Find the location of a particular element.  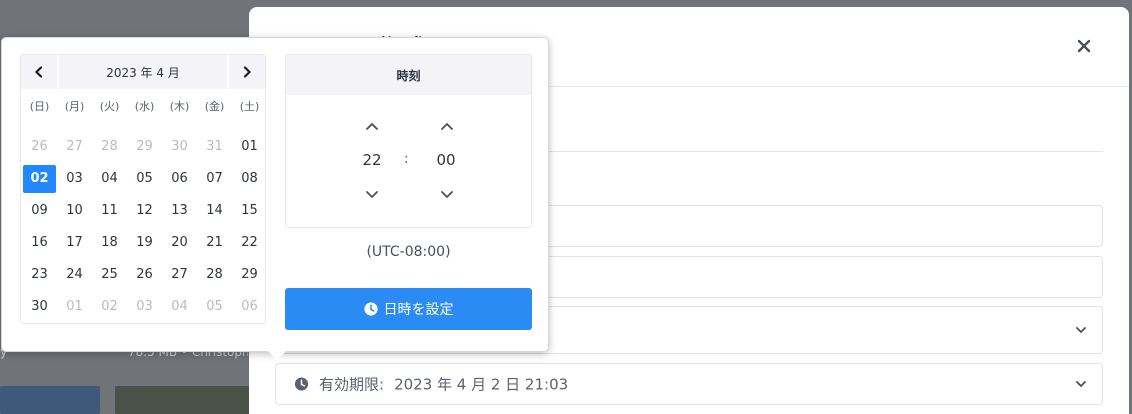

expiry-value: 2023 年 4 月 2 日 21:03 is located at coordinates (481, 384).